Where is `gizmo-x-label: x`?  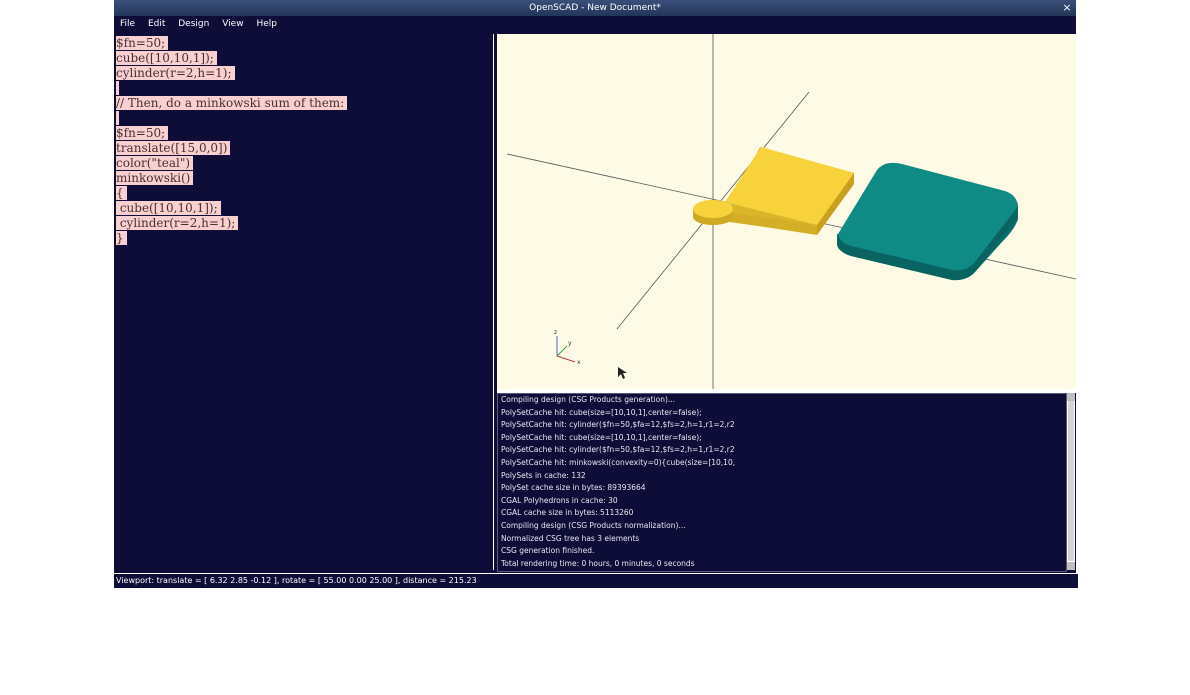
gizmo-x-label: x is located at coordinates (579, 362).